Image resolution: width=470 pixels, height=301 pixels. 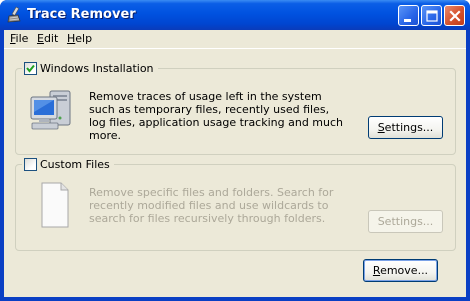 What do you see at coordinates (79, 39) in the screenshot?
I see `menu-help: Help` at bounding box center [79, 39].